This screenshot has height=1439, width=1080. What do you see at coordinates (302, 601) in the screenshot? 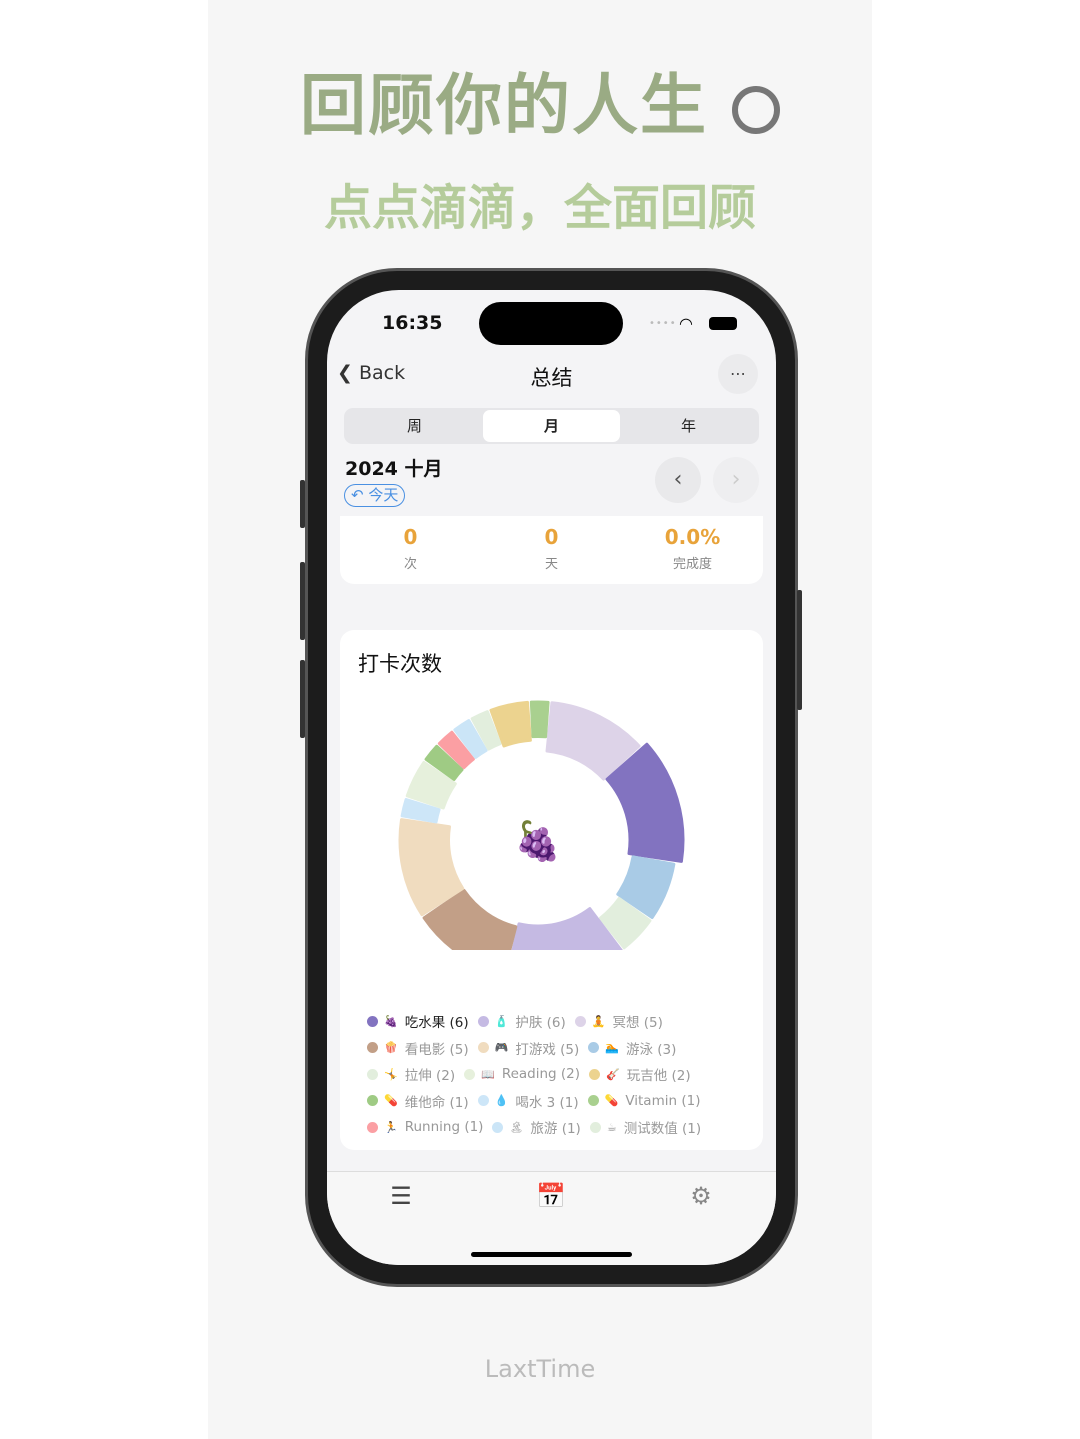
I see `volume-up-button` at bounding box center [302, 601].